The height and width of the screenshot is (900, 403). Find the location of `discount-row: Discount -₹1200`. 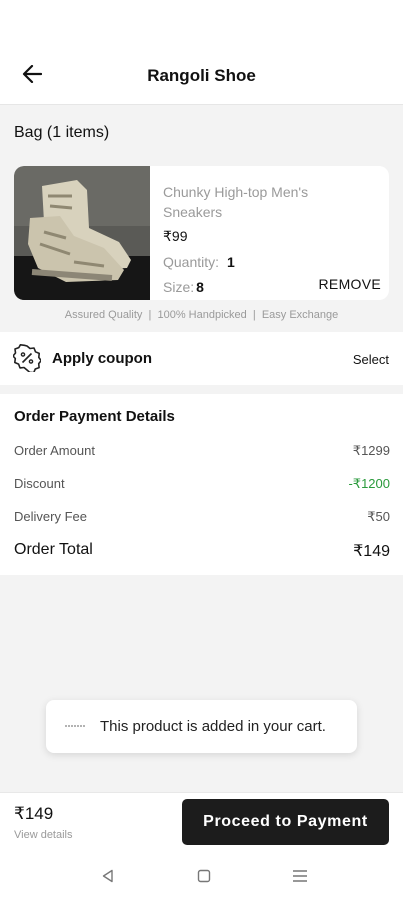

discount-row: Discount -₹1200 is located at coordinates (202, 484).